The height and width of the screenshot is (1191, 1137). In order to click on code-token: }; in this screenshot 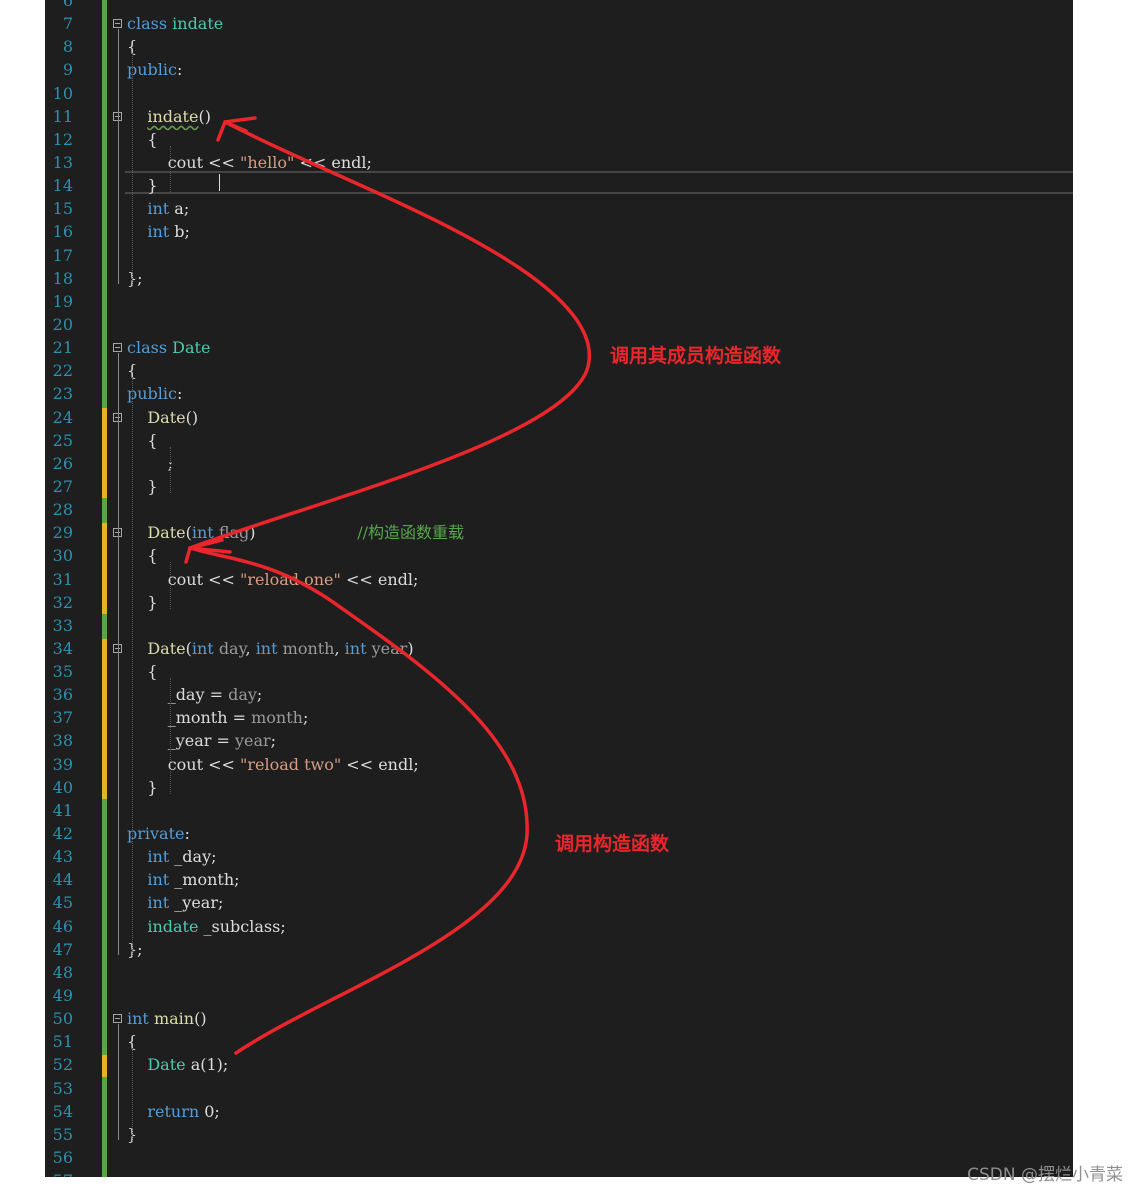, I will do `click(135, 949)`.